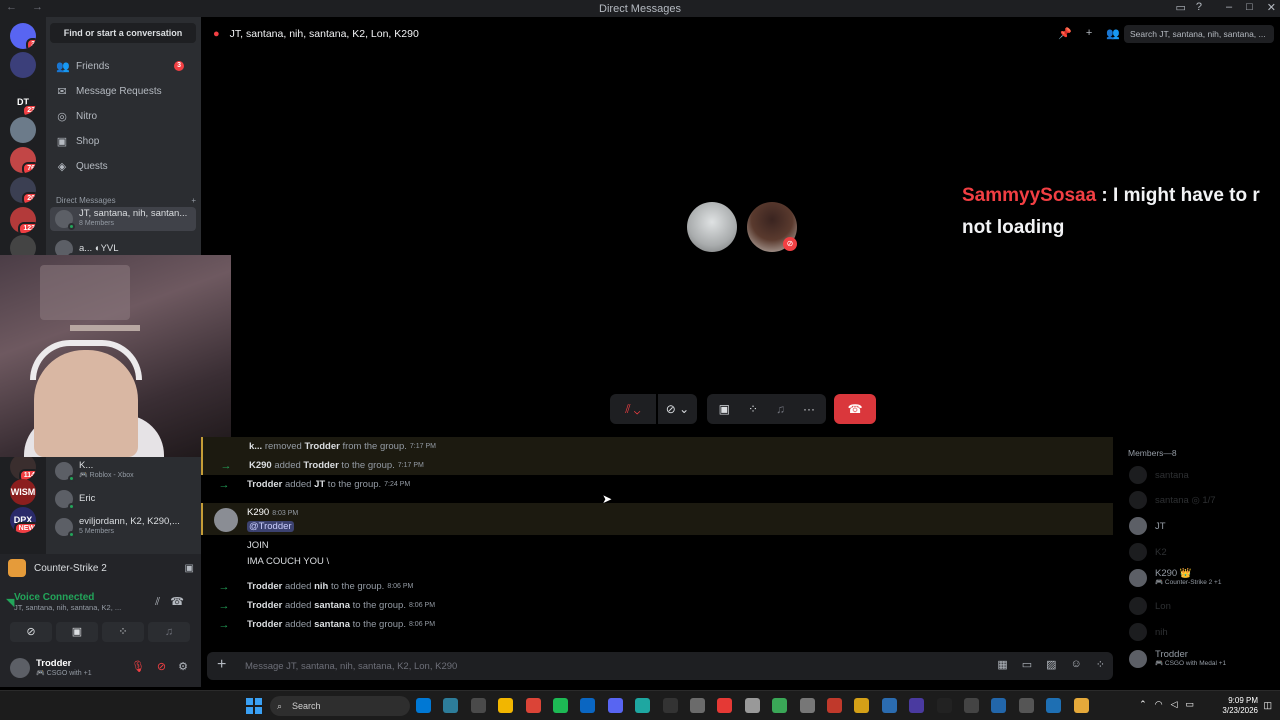  I want to click on user-mention: @Trodder, so click(270, 526).